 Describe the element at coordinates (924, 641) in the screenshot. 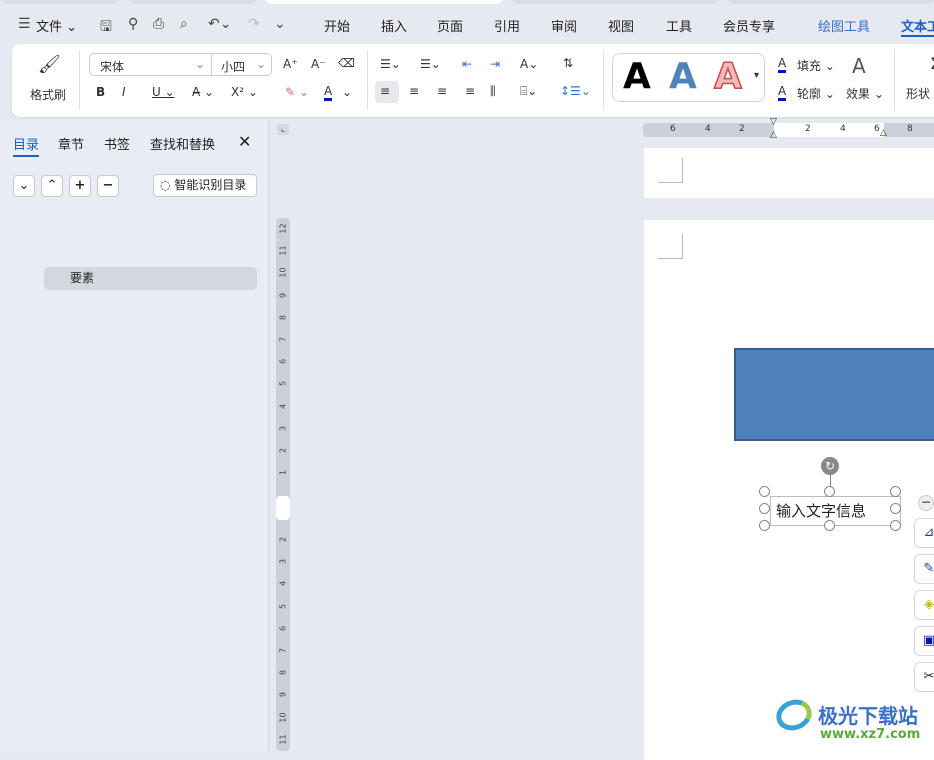

I see `outline-icon: ▣` at that location.